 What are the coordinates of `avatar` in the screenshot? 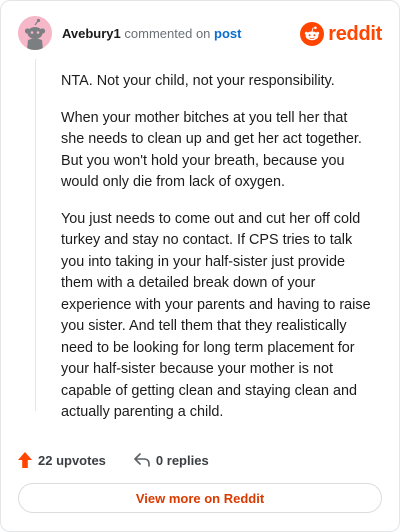 It's located at (35, 33).